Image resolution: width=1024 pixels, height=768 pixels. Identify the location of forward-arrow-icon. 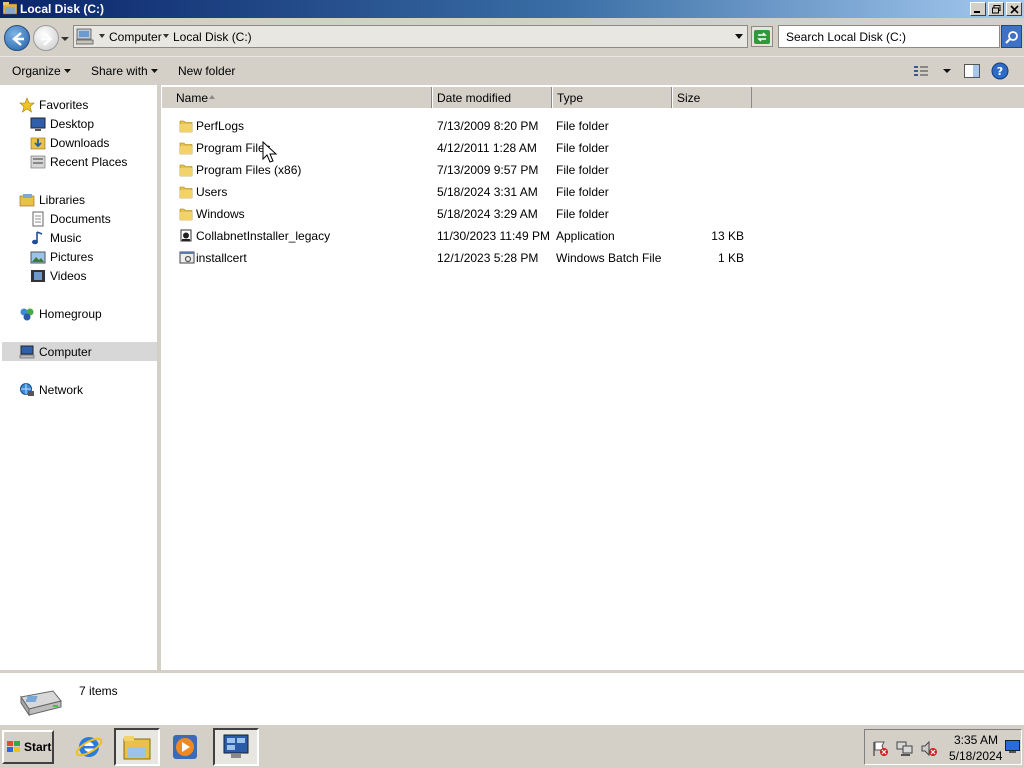
(47, 39).